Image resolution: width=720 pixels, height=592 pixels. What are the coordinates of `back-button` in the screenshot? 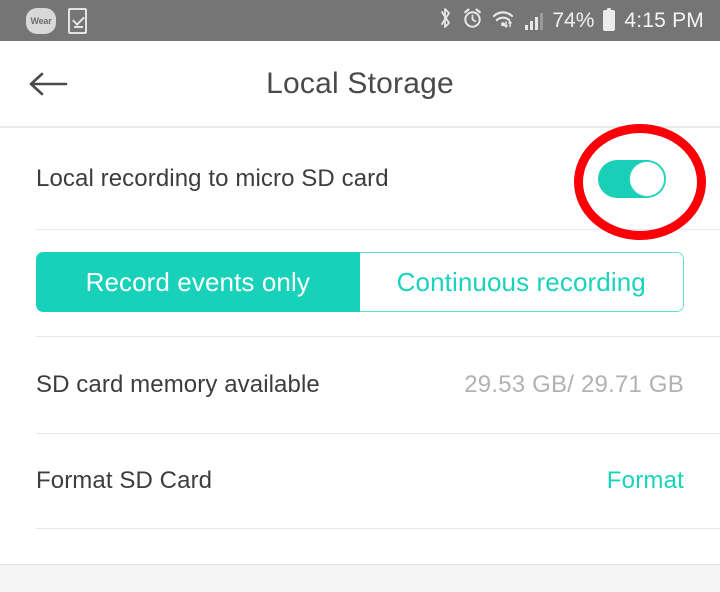 It's located at (48, 84).